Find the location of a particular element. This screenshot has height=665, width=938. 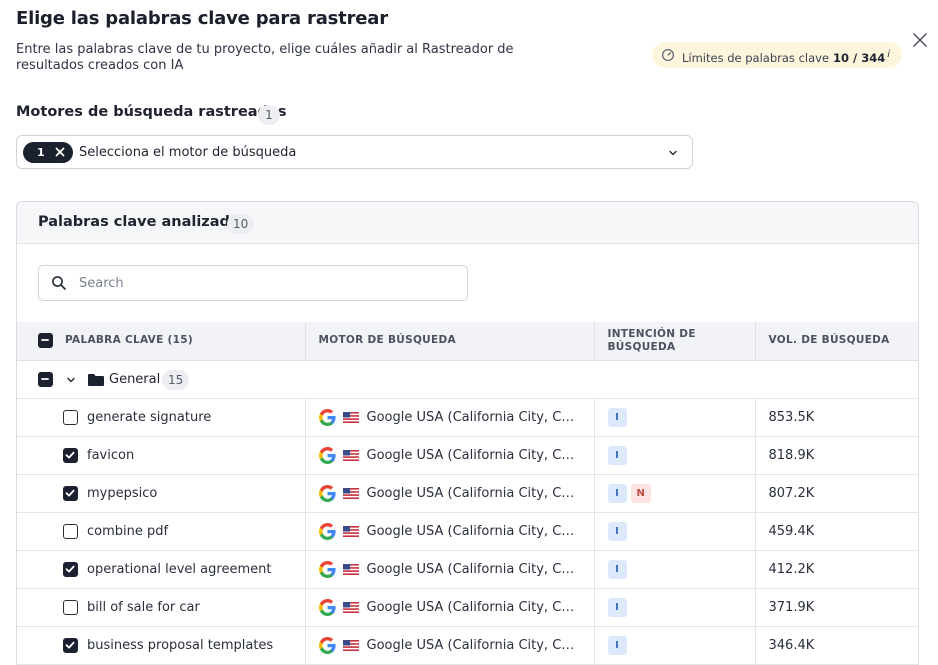

clear-selection-icon is located at coordinates (60, 152).